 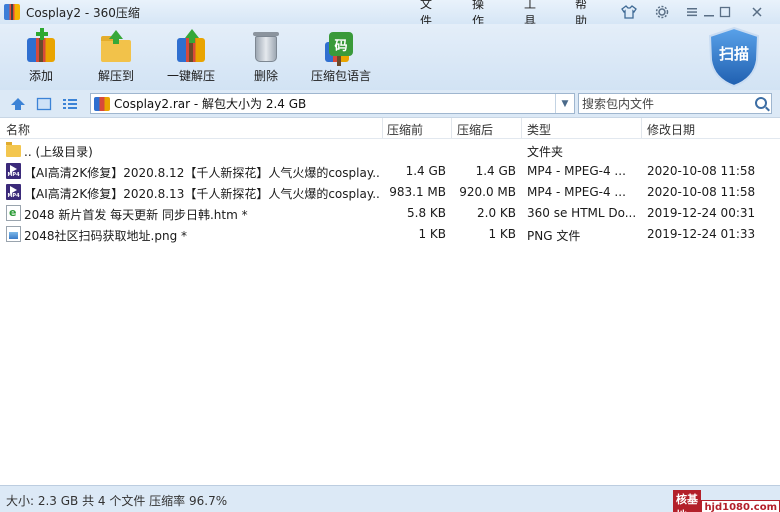 I want to click on file-packed-size: 920.0 MB, so click(x=487, y=192).